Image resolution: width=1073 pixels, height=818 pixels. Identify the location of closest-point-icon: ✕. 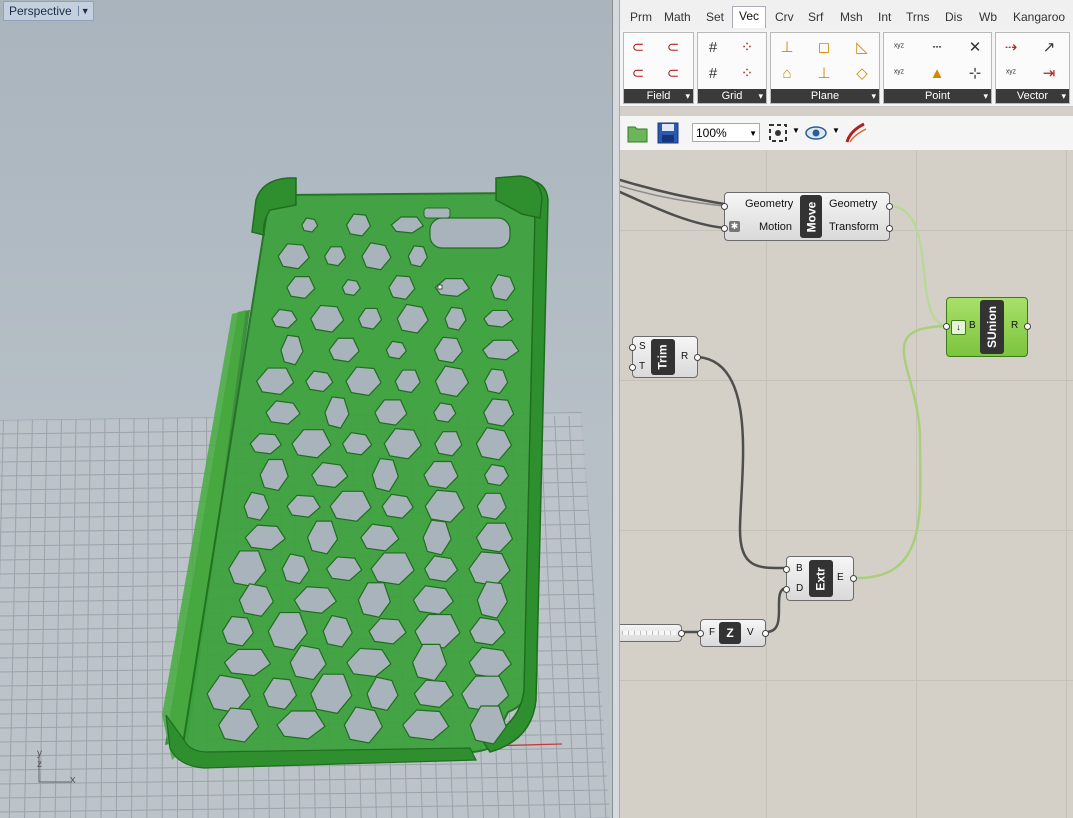
(975, 48).